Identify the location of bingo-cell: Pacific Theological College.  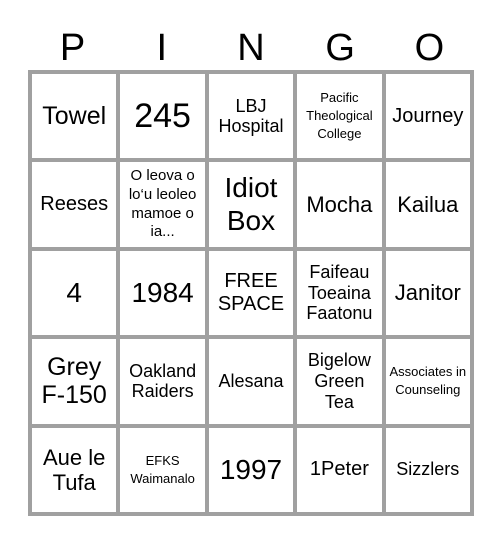
(339, 116).